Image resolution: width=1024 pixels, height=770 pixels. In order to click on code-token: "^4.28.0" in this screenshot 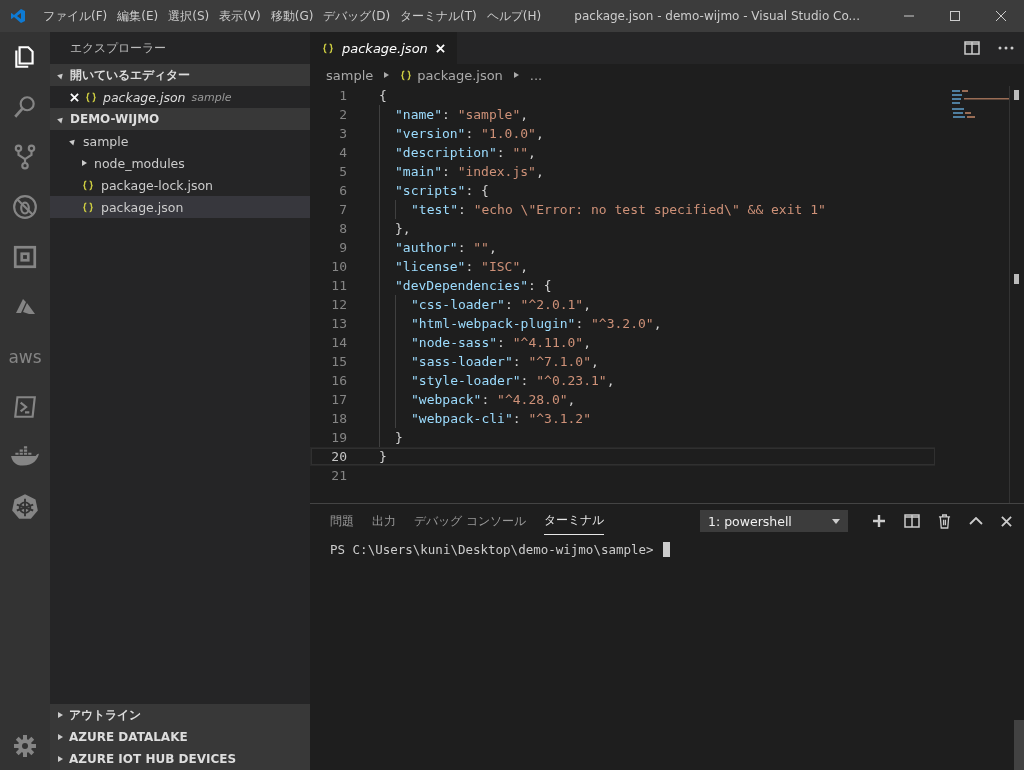, I will do `click(532, 399)`.